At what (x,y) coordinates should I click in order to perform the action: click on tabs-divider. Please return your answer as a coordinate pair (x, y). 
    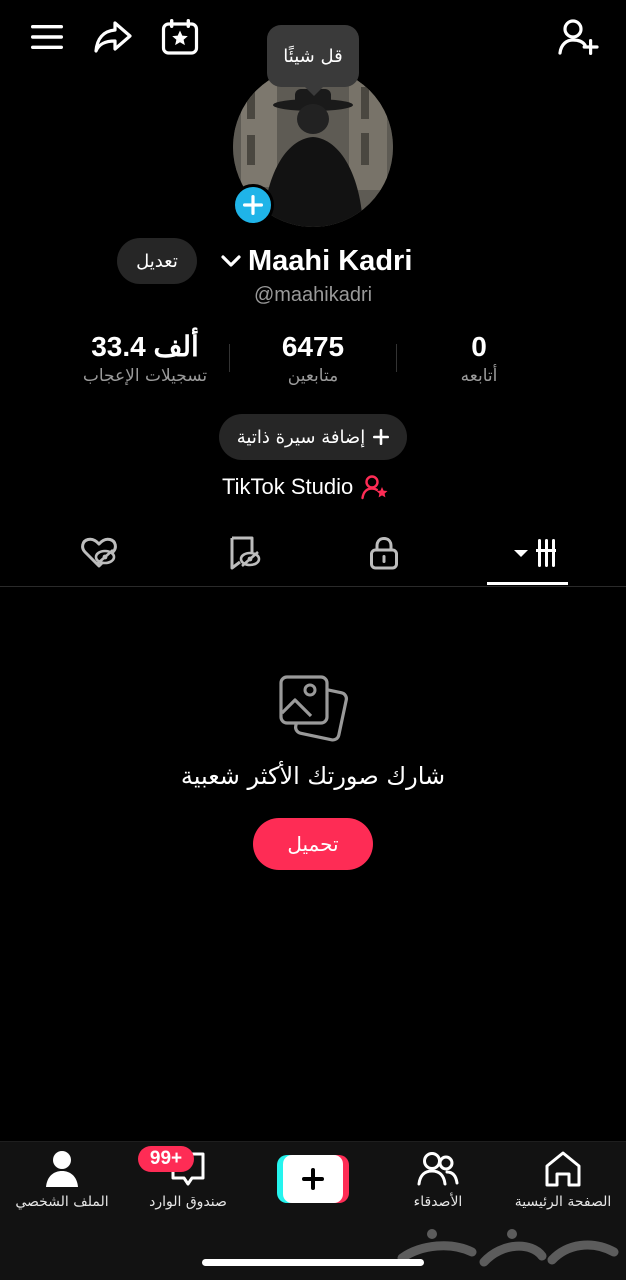
    Looking at the image, I should click on (313, 586).